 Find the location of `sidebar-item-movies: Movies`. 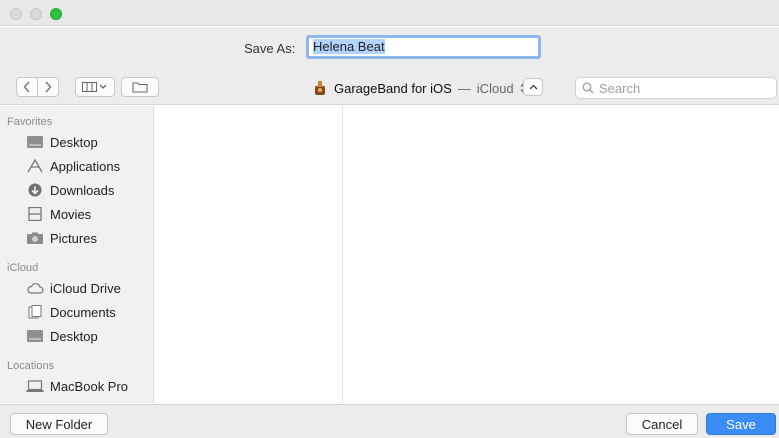

sidebar-item-movies: Movies is located at coordinates (58, 214).